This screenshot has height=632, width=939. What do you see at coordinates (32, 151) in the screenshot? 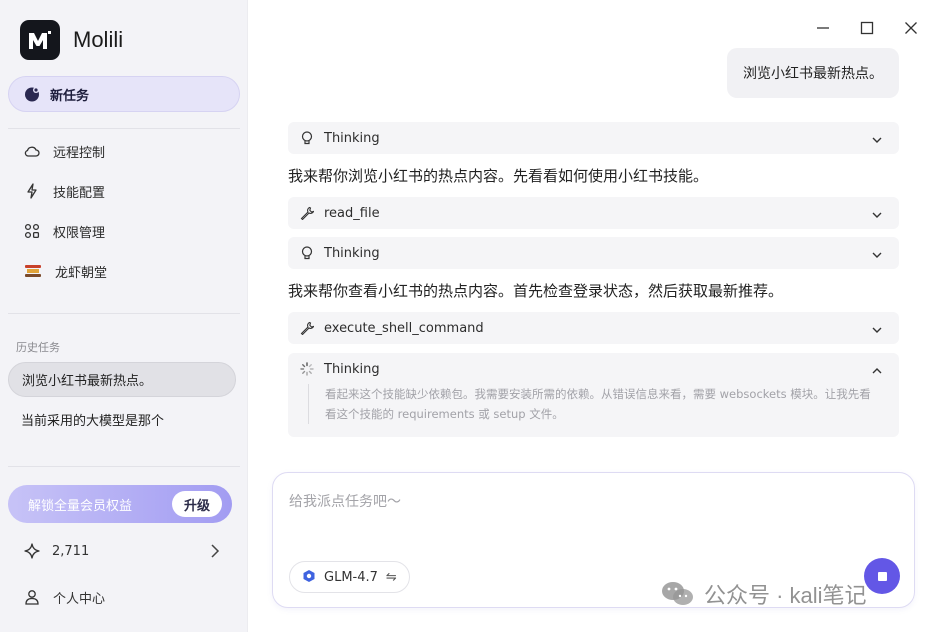
I see `cloud-icon` at bounding box center [32, 151].